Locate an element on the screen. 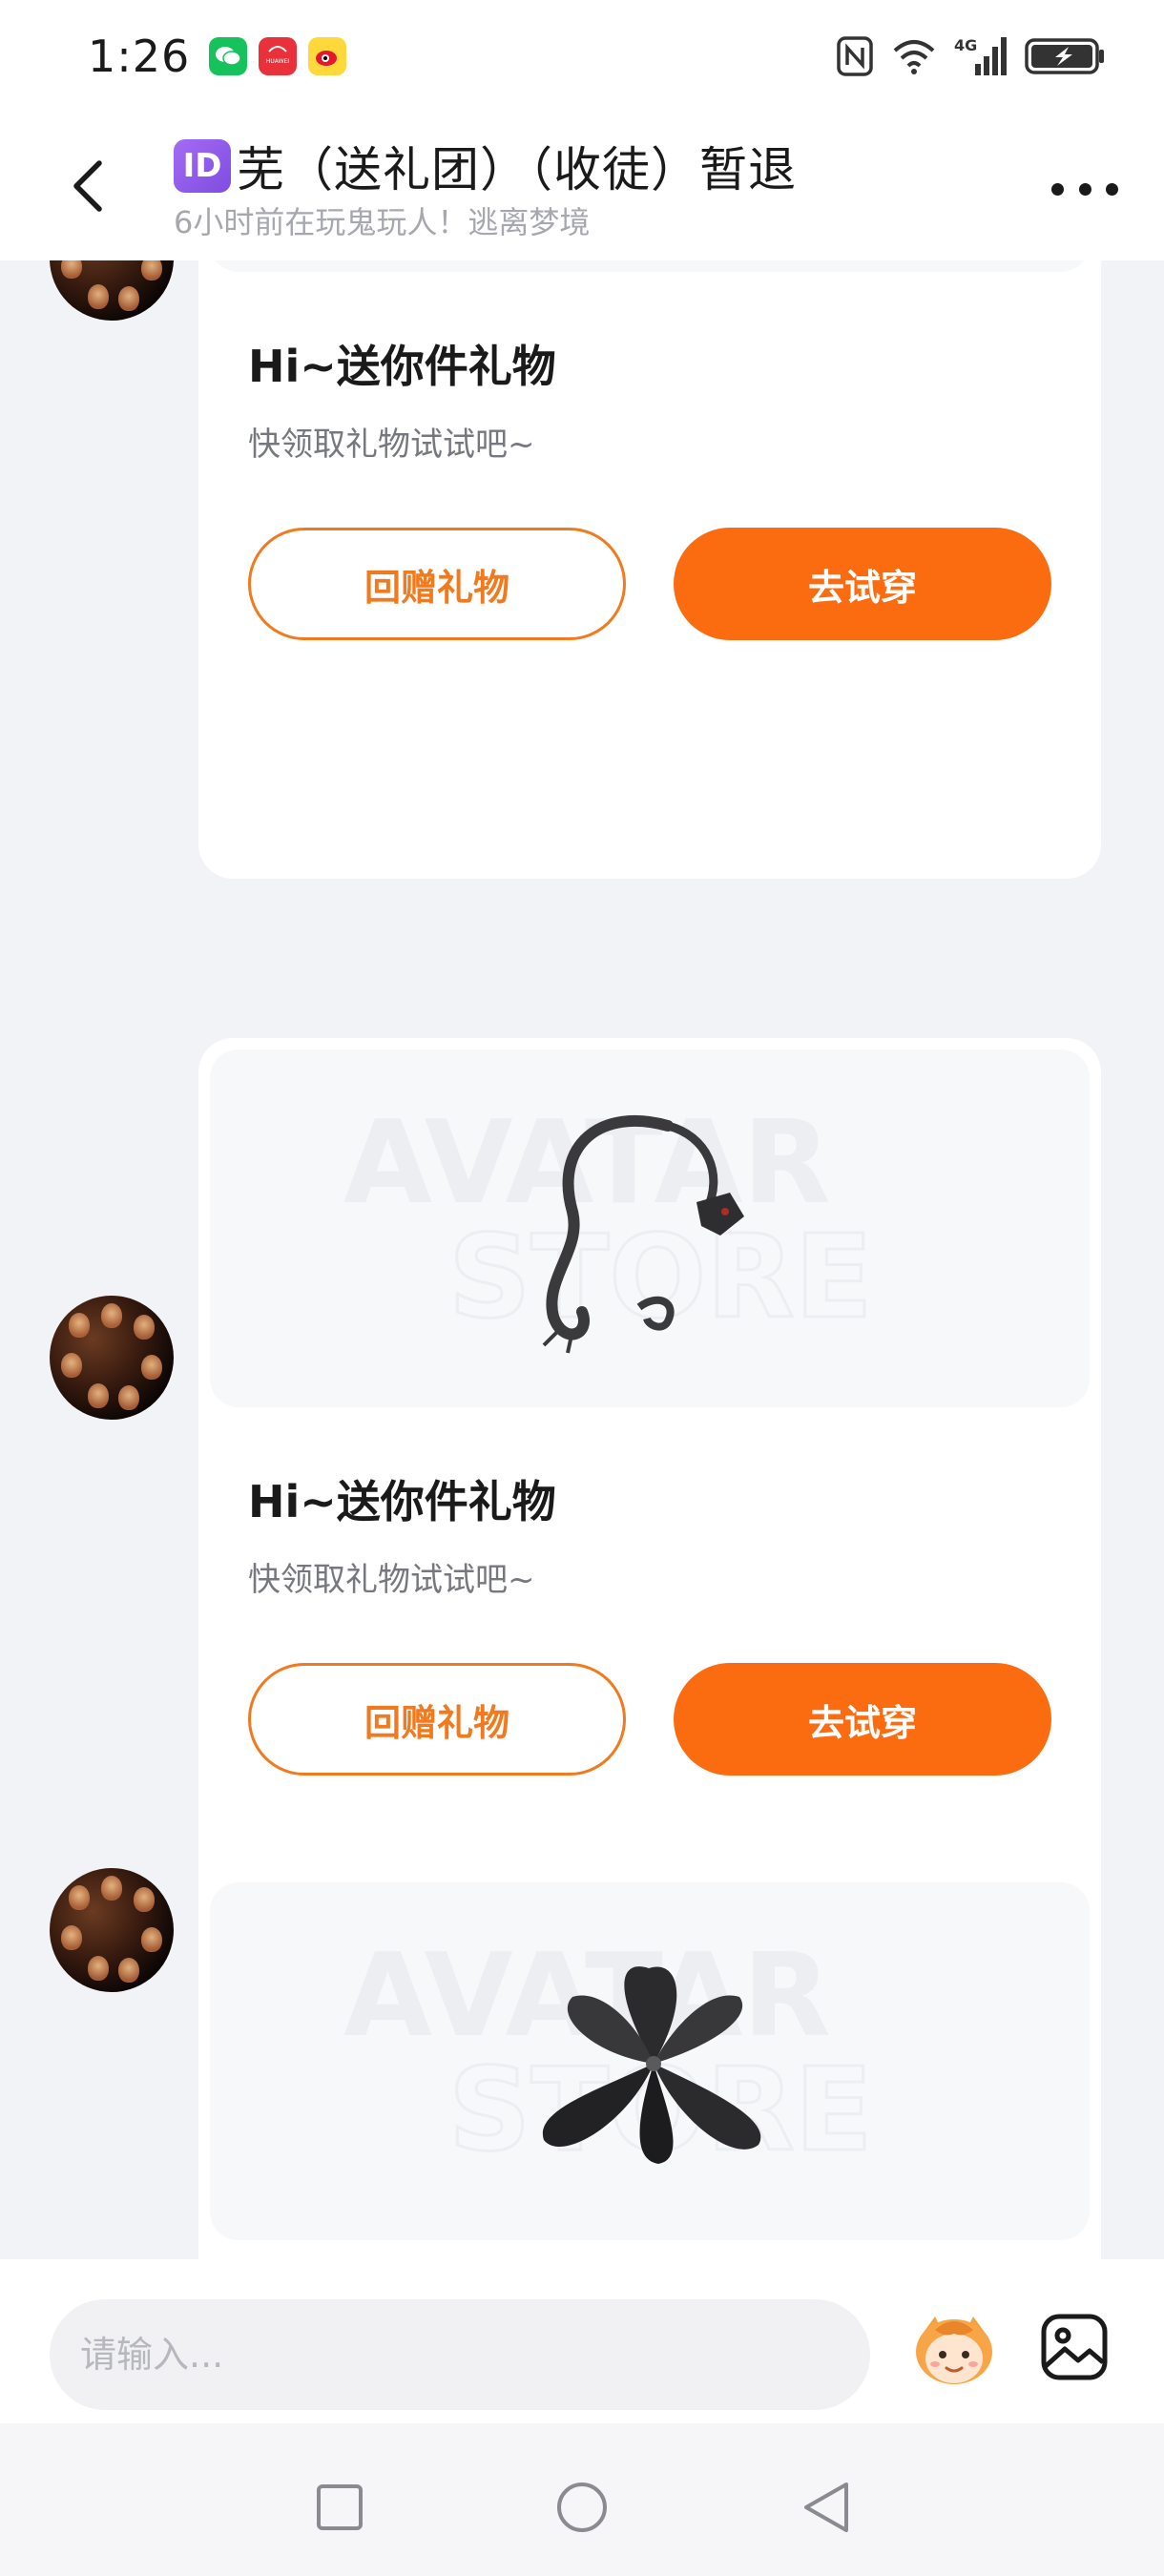 The width and height of the screenshot is (1164, 2576). circle-icon is located at coordinates (582, 2507).